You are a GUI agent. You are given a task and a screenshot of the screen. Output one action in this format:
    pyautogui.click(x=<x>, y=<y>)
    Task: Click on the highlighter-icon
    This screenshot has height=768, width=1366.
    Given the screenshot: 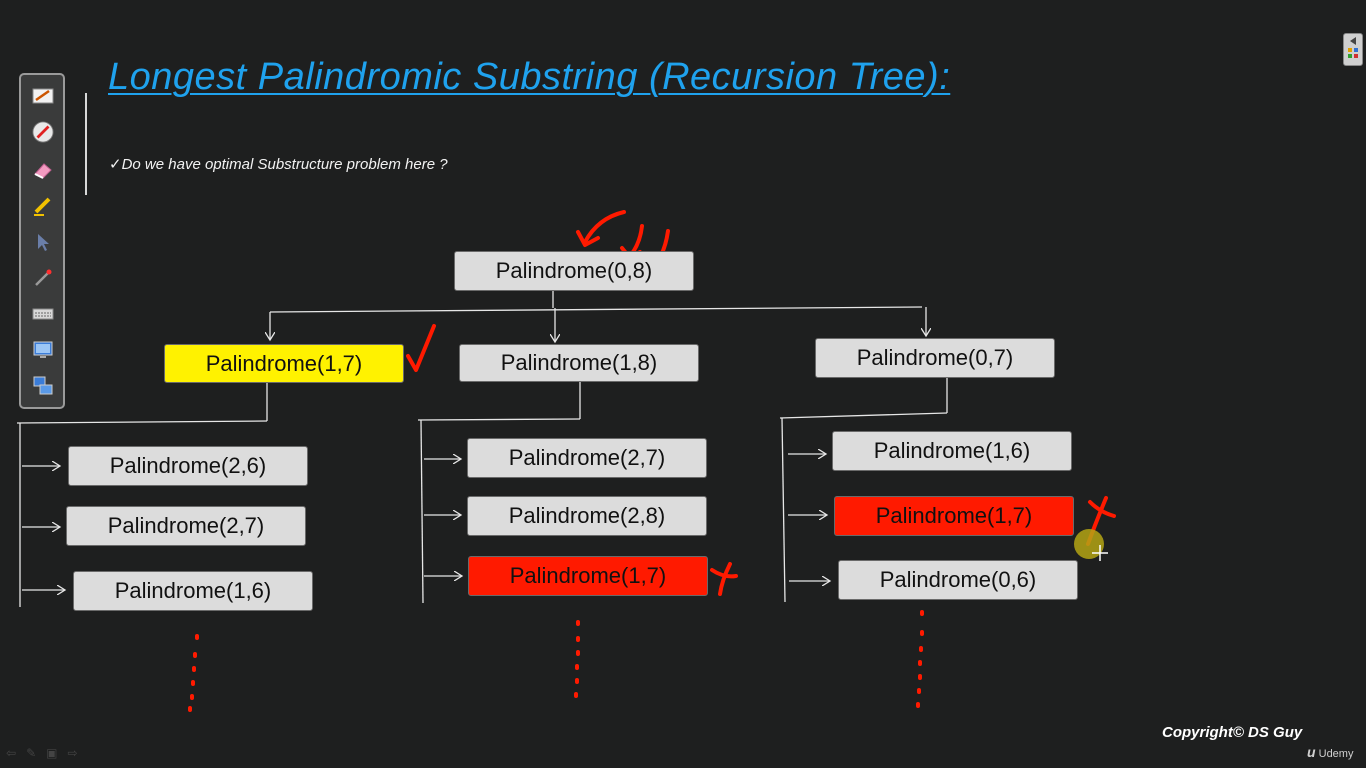 What is the action you would take?
    pyautogui.click(x=43, y=206)
    